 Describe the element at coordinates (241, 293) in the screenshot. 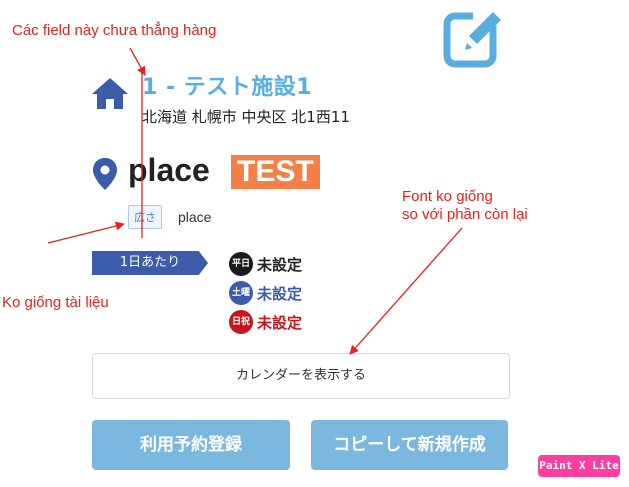

I see `saturday-badge: 土曜` at that location.